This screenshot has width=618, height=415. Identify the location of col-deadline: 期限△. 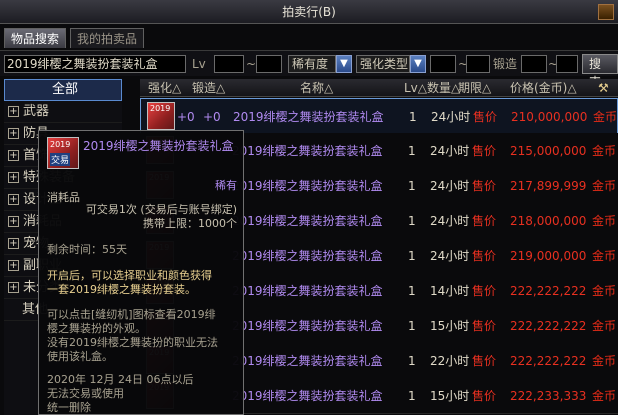
(474, 88).